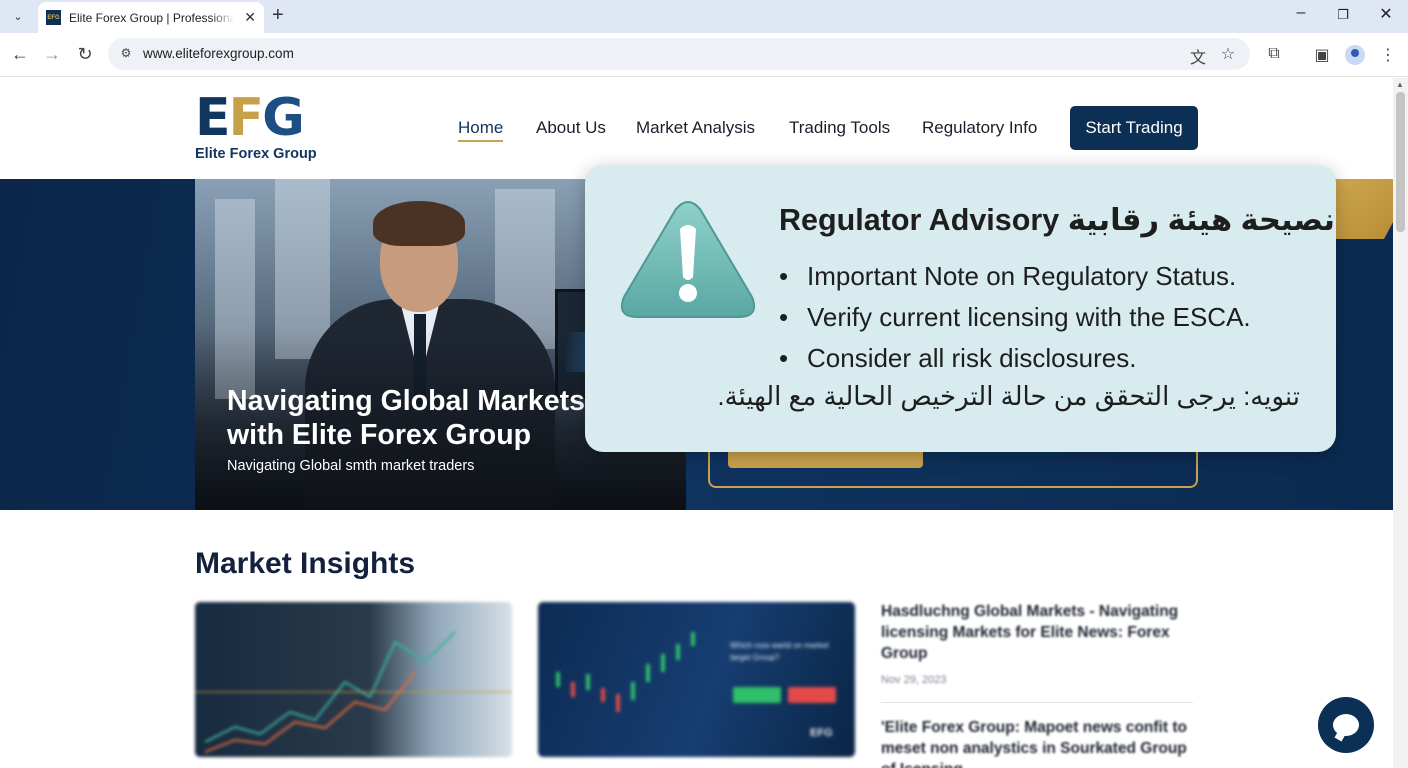 The width and height of the screenshot is (1408, 768). Describe the element at coordinates (688, 259) in the screenshot. I see `warning-triangle-icon` at that location.